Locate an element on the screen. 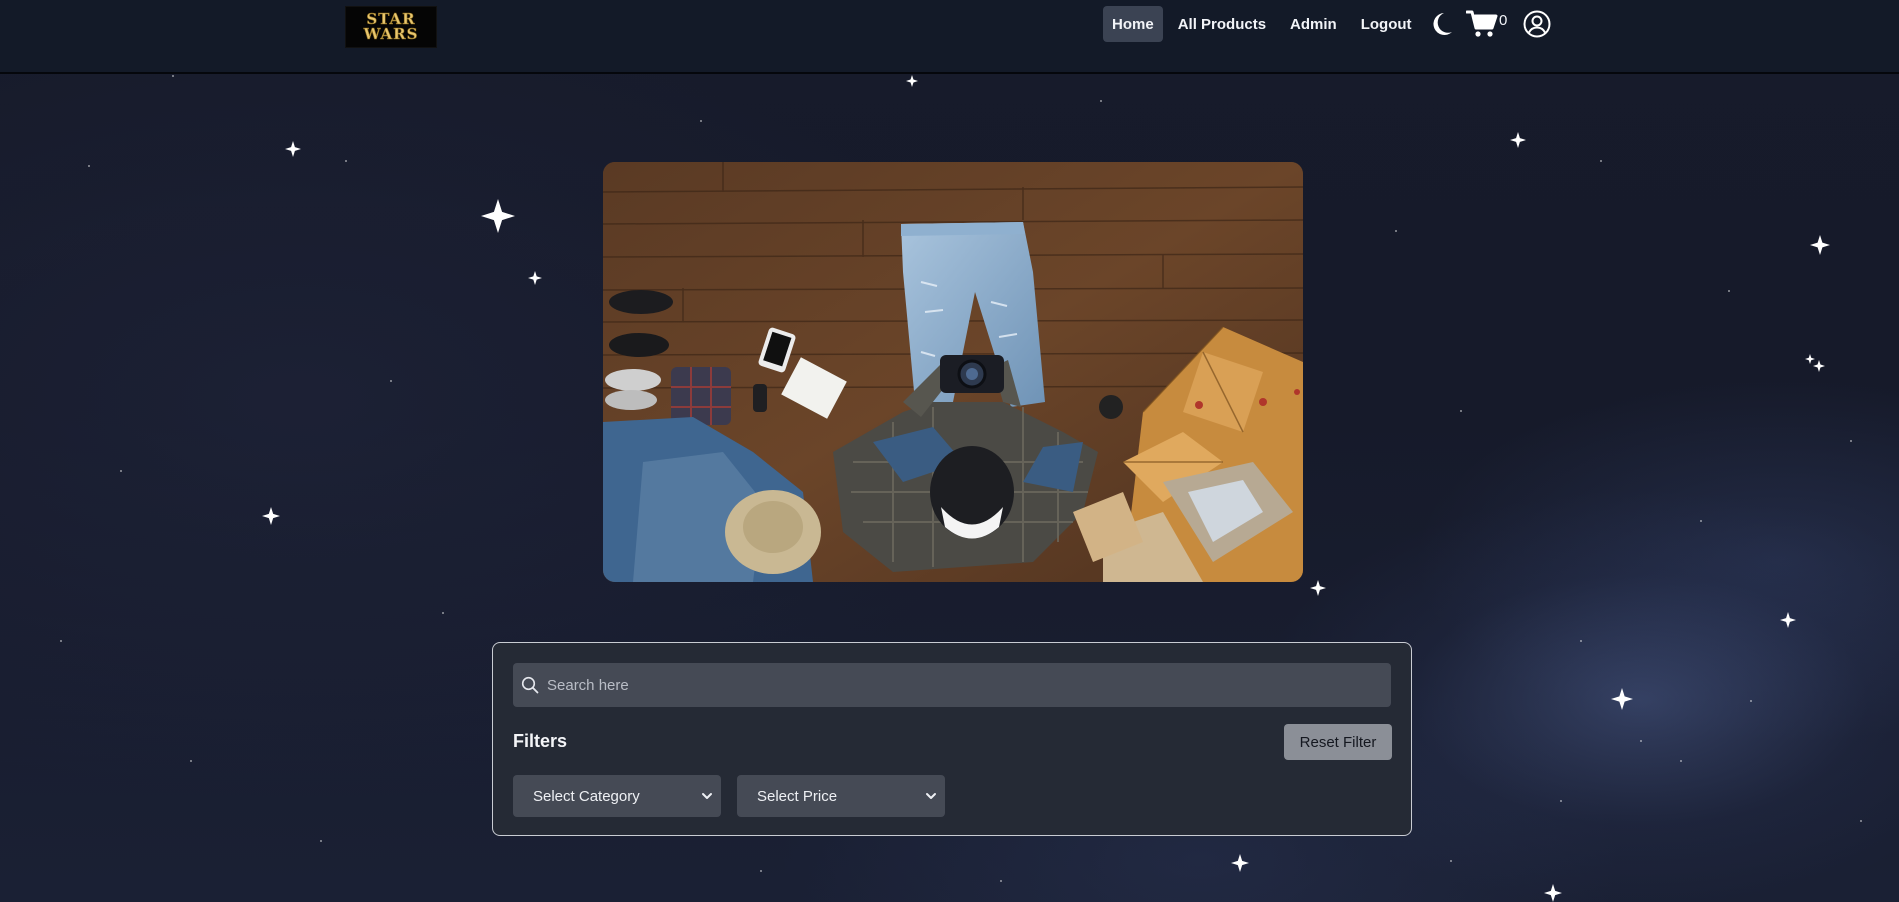 The height and width of the screenshot is (902, 1899). cart-button: 0 is located at coordinates (1486, 24).